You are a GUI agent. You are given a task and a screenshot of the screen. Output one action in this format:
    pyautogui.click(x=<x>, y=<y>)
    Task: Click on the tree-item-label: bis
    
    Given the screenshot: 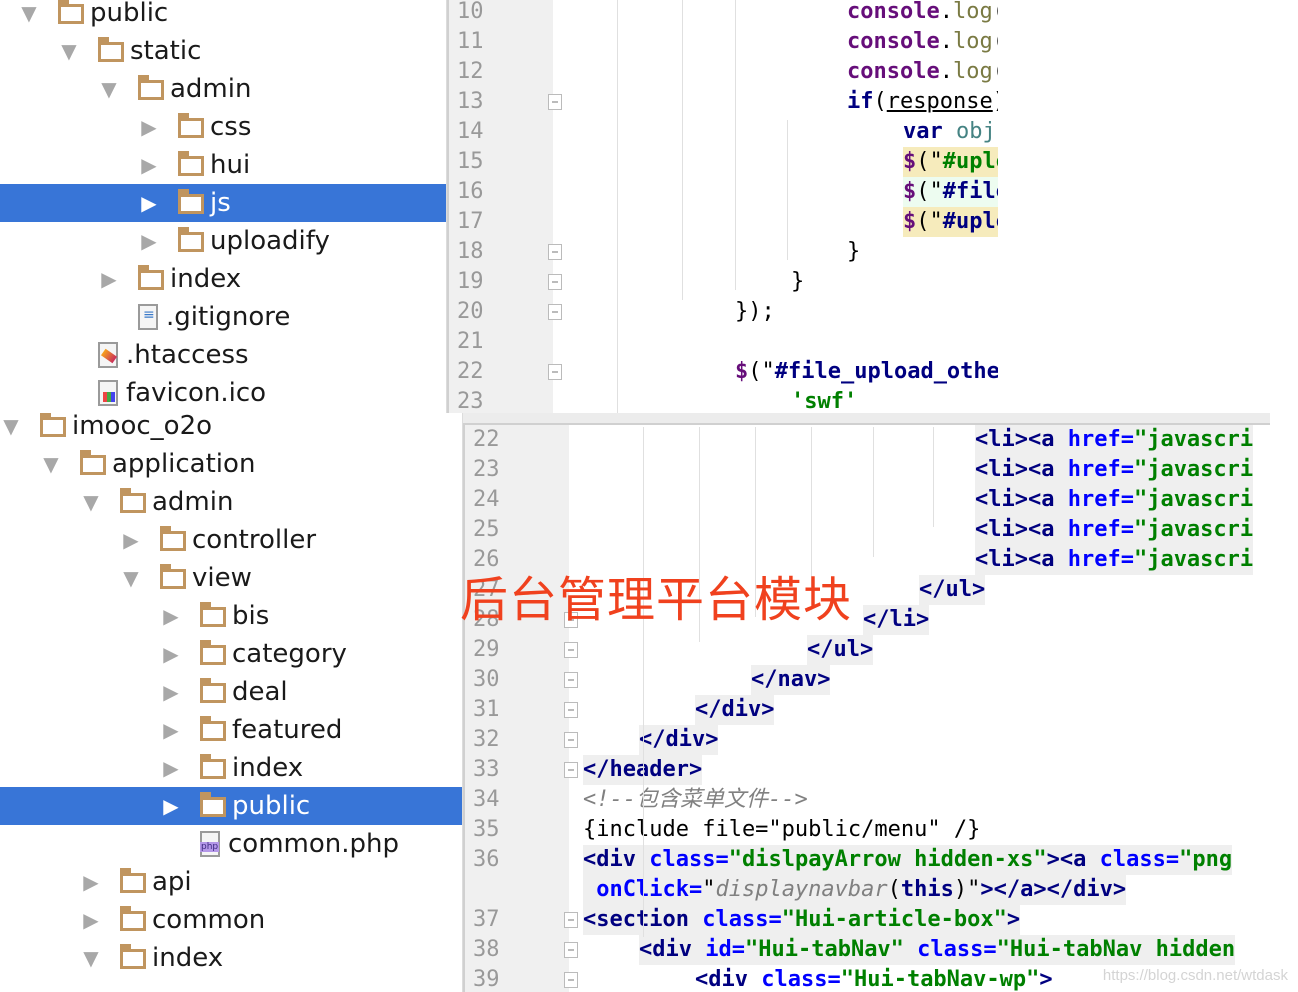 What is the action you would take?
    pyautogui.click(x=251, y=616)
    